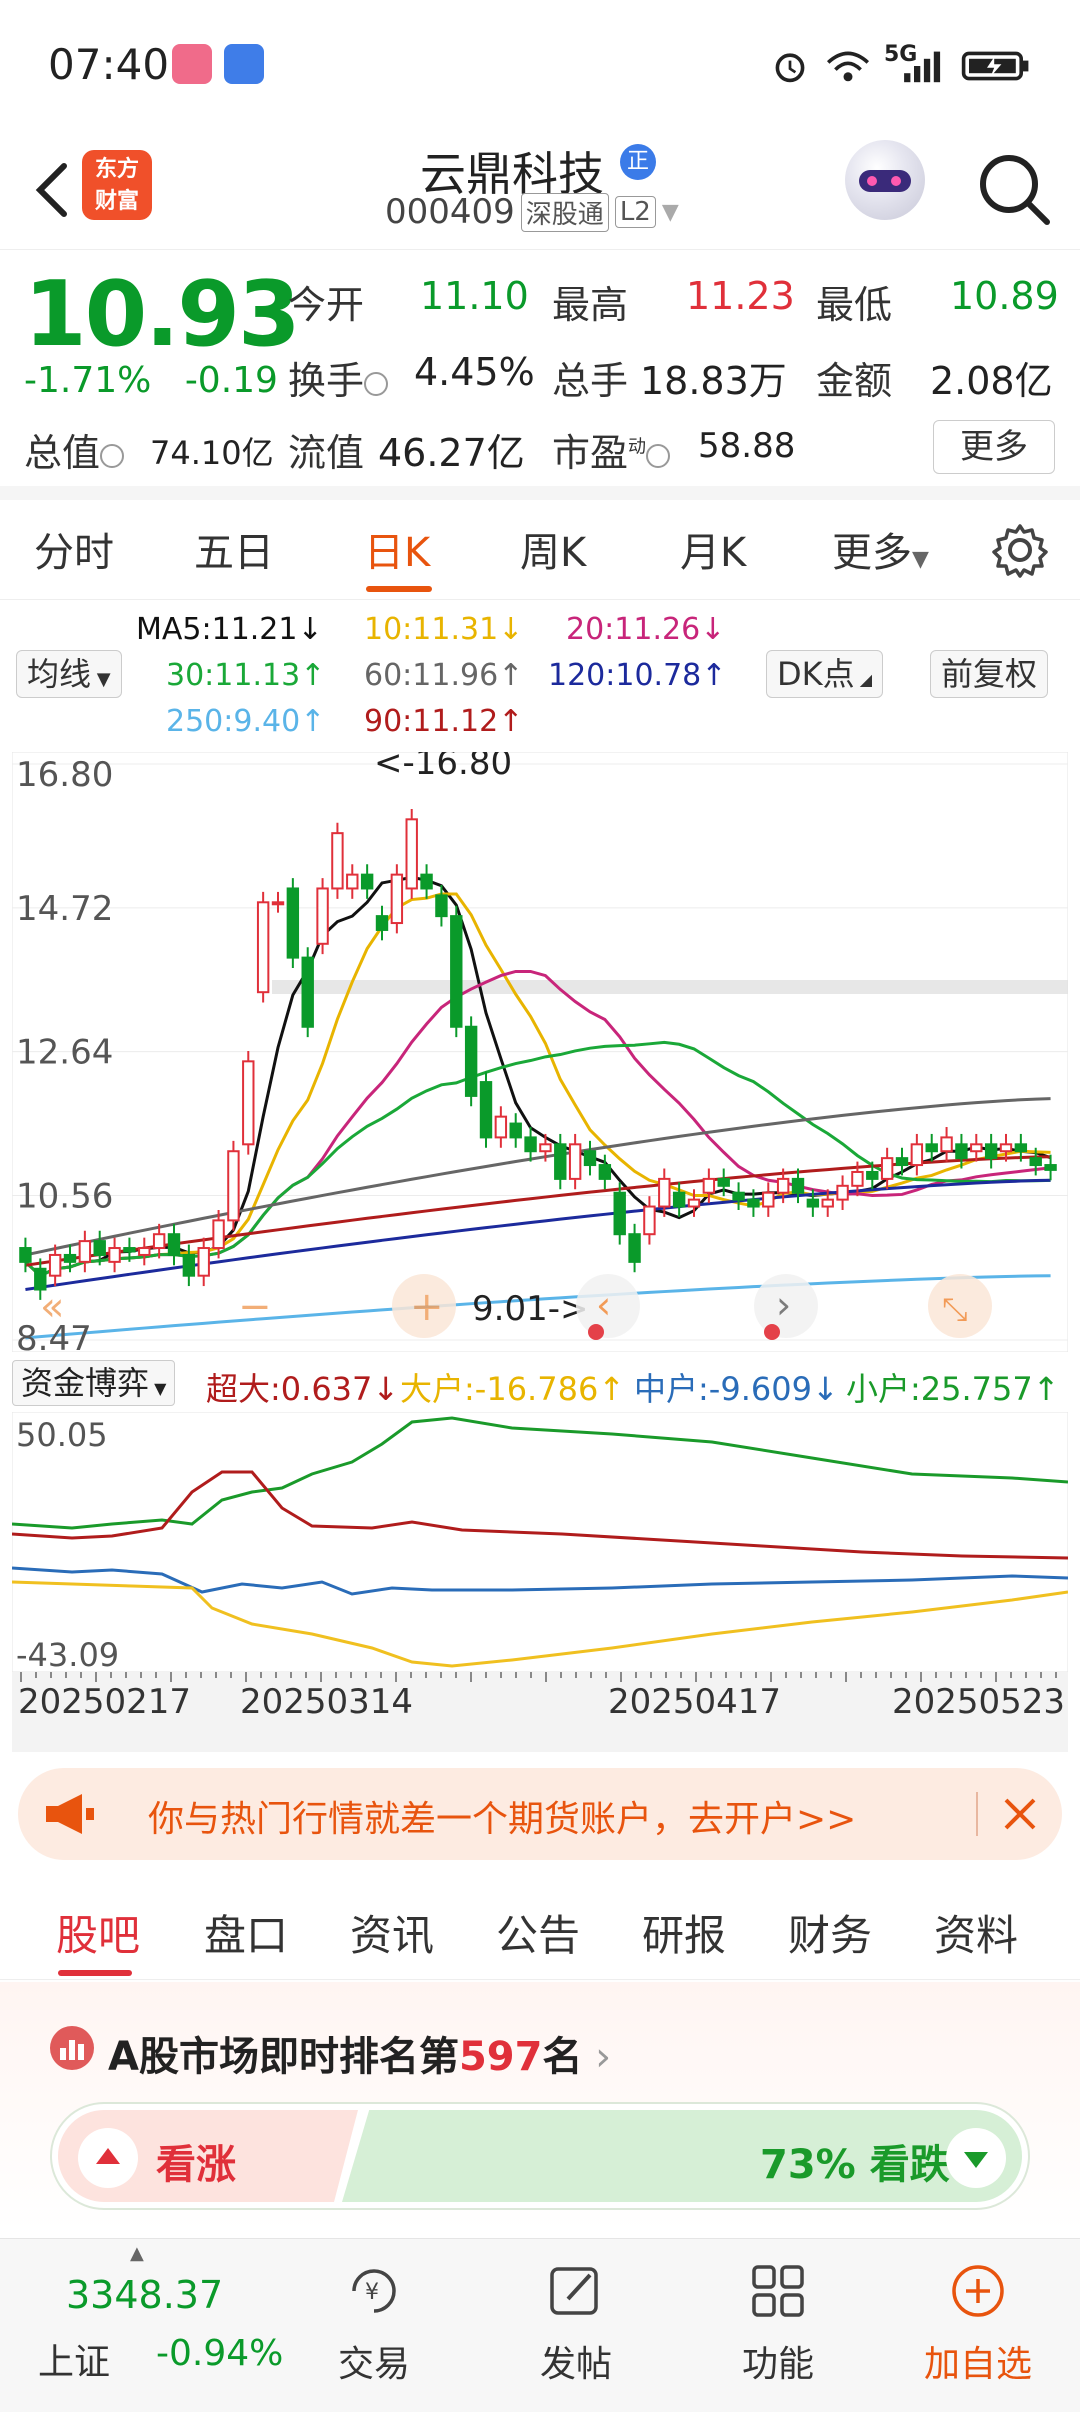 Image resolution: width=1080 pixels, height=2413 pixels. I want to click on section-tabs: 股吧 盘口 资讯 公告 研报 财务 资料, so click(540, 1930).